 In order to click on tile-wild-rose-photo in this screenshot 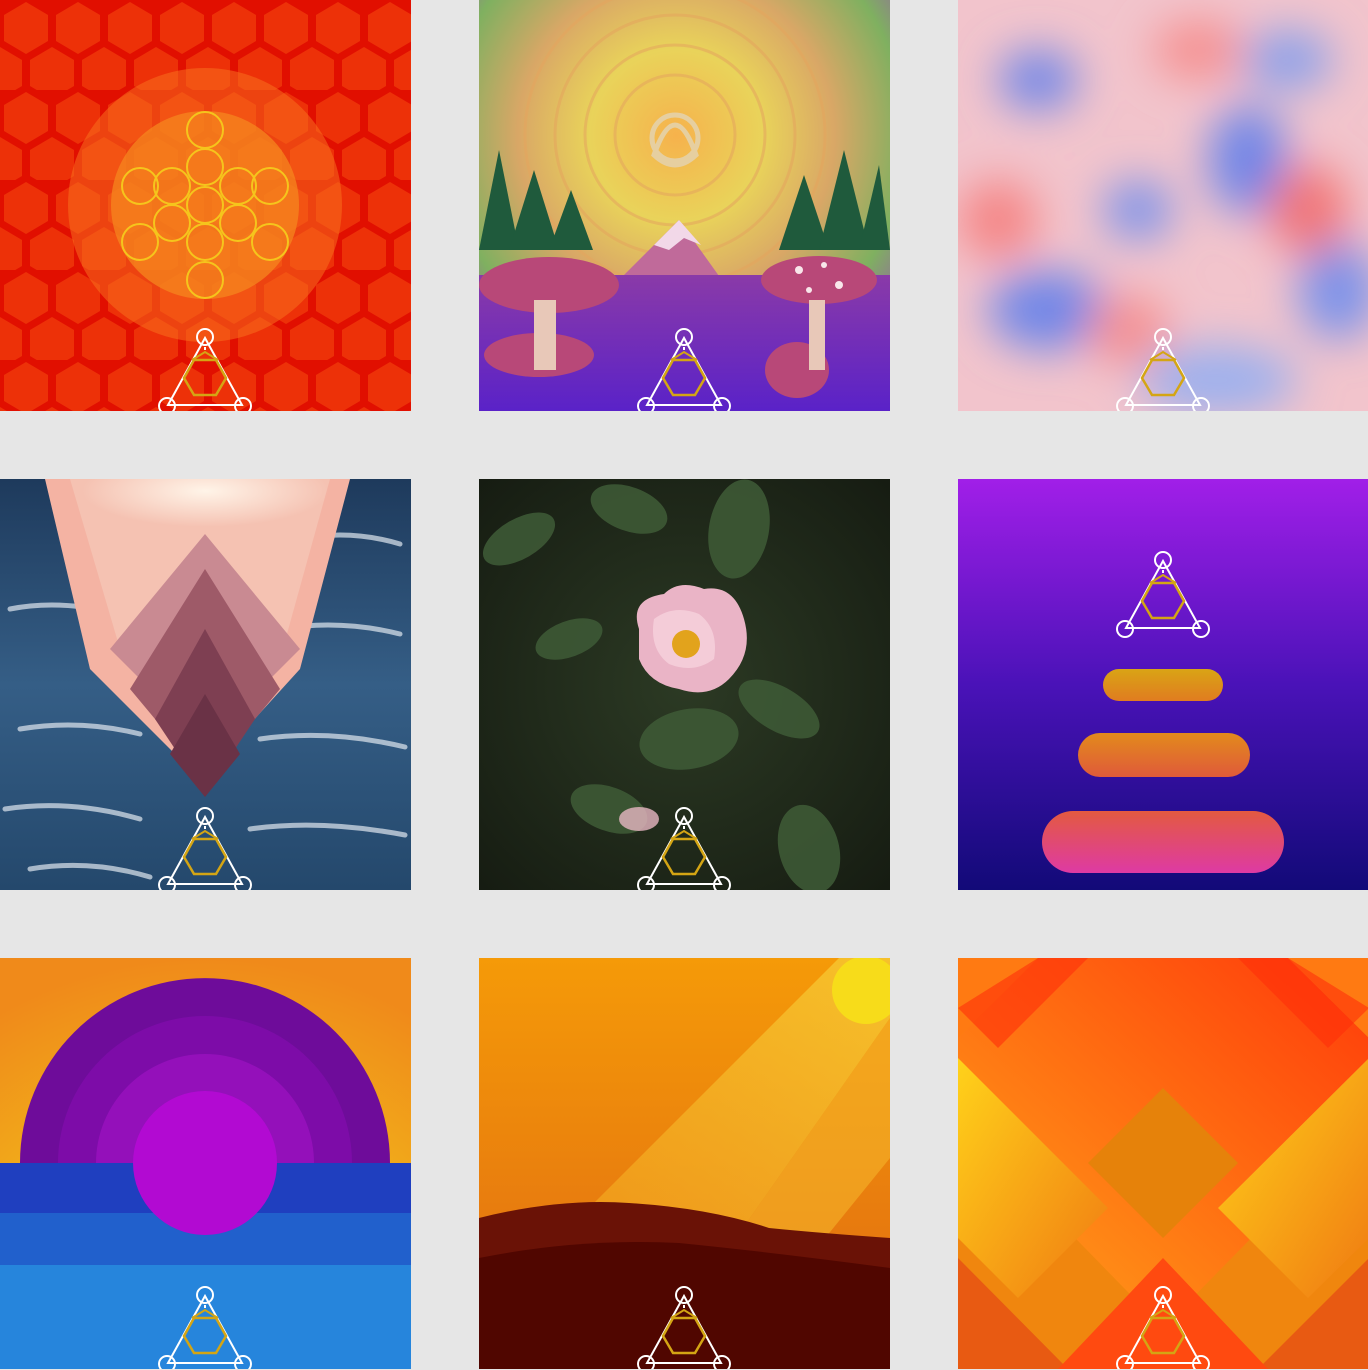, I will do `click(684, 684)`.